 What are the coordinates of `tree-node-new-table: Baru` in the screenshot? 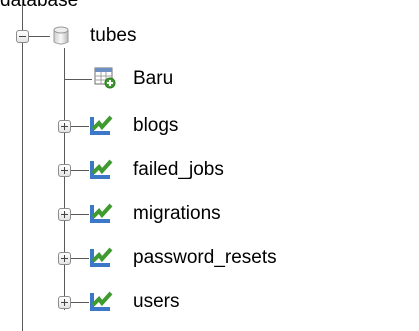 It's located at (209, 78).